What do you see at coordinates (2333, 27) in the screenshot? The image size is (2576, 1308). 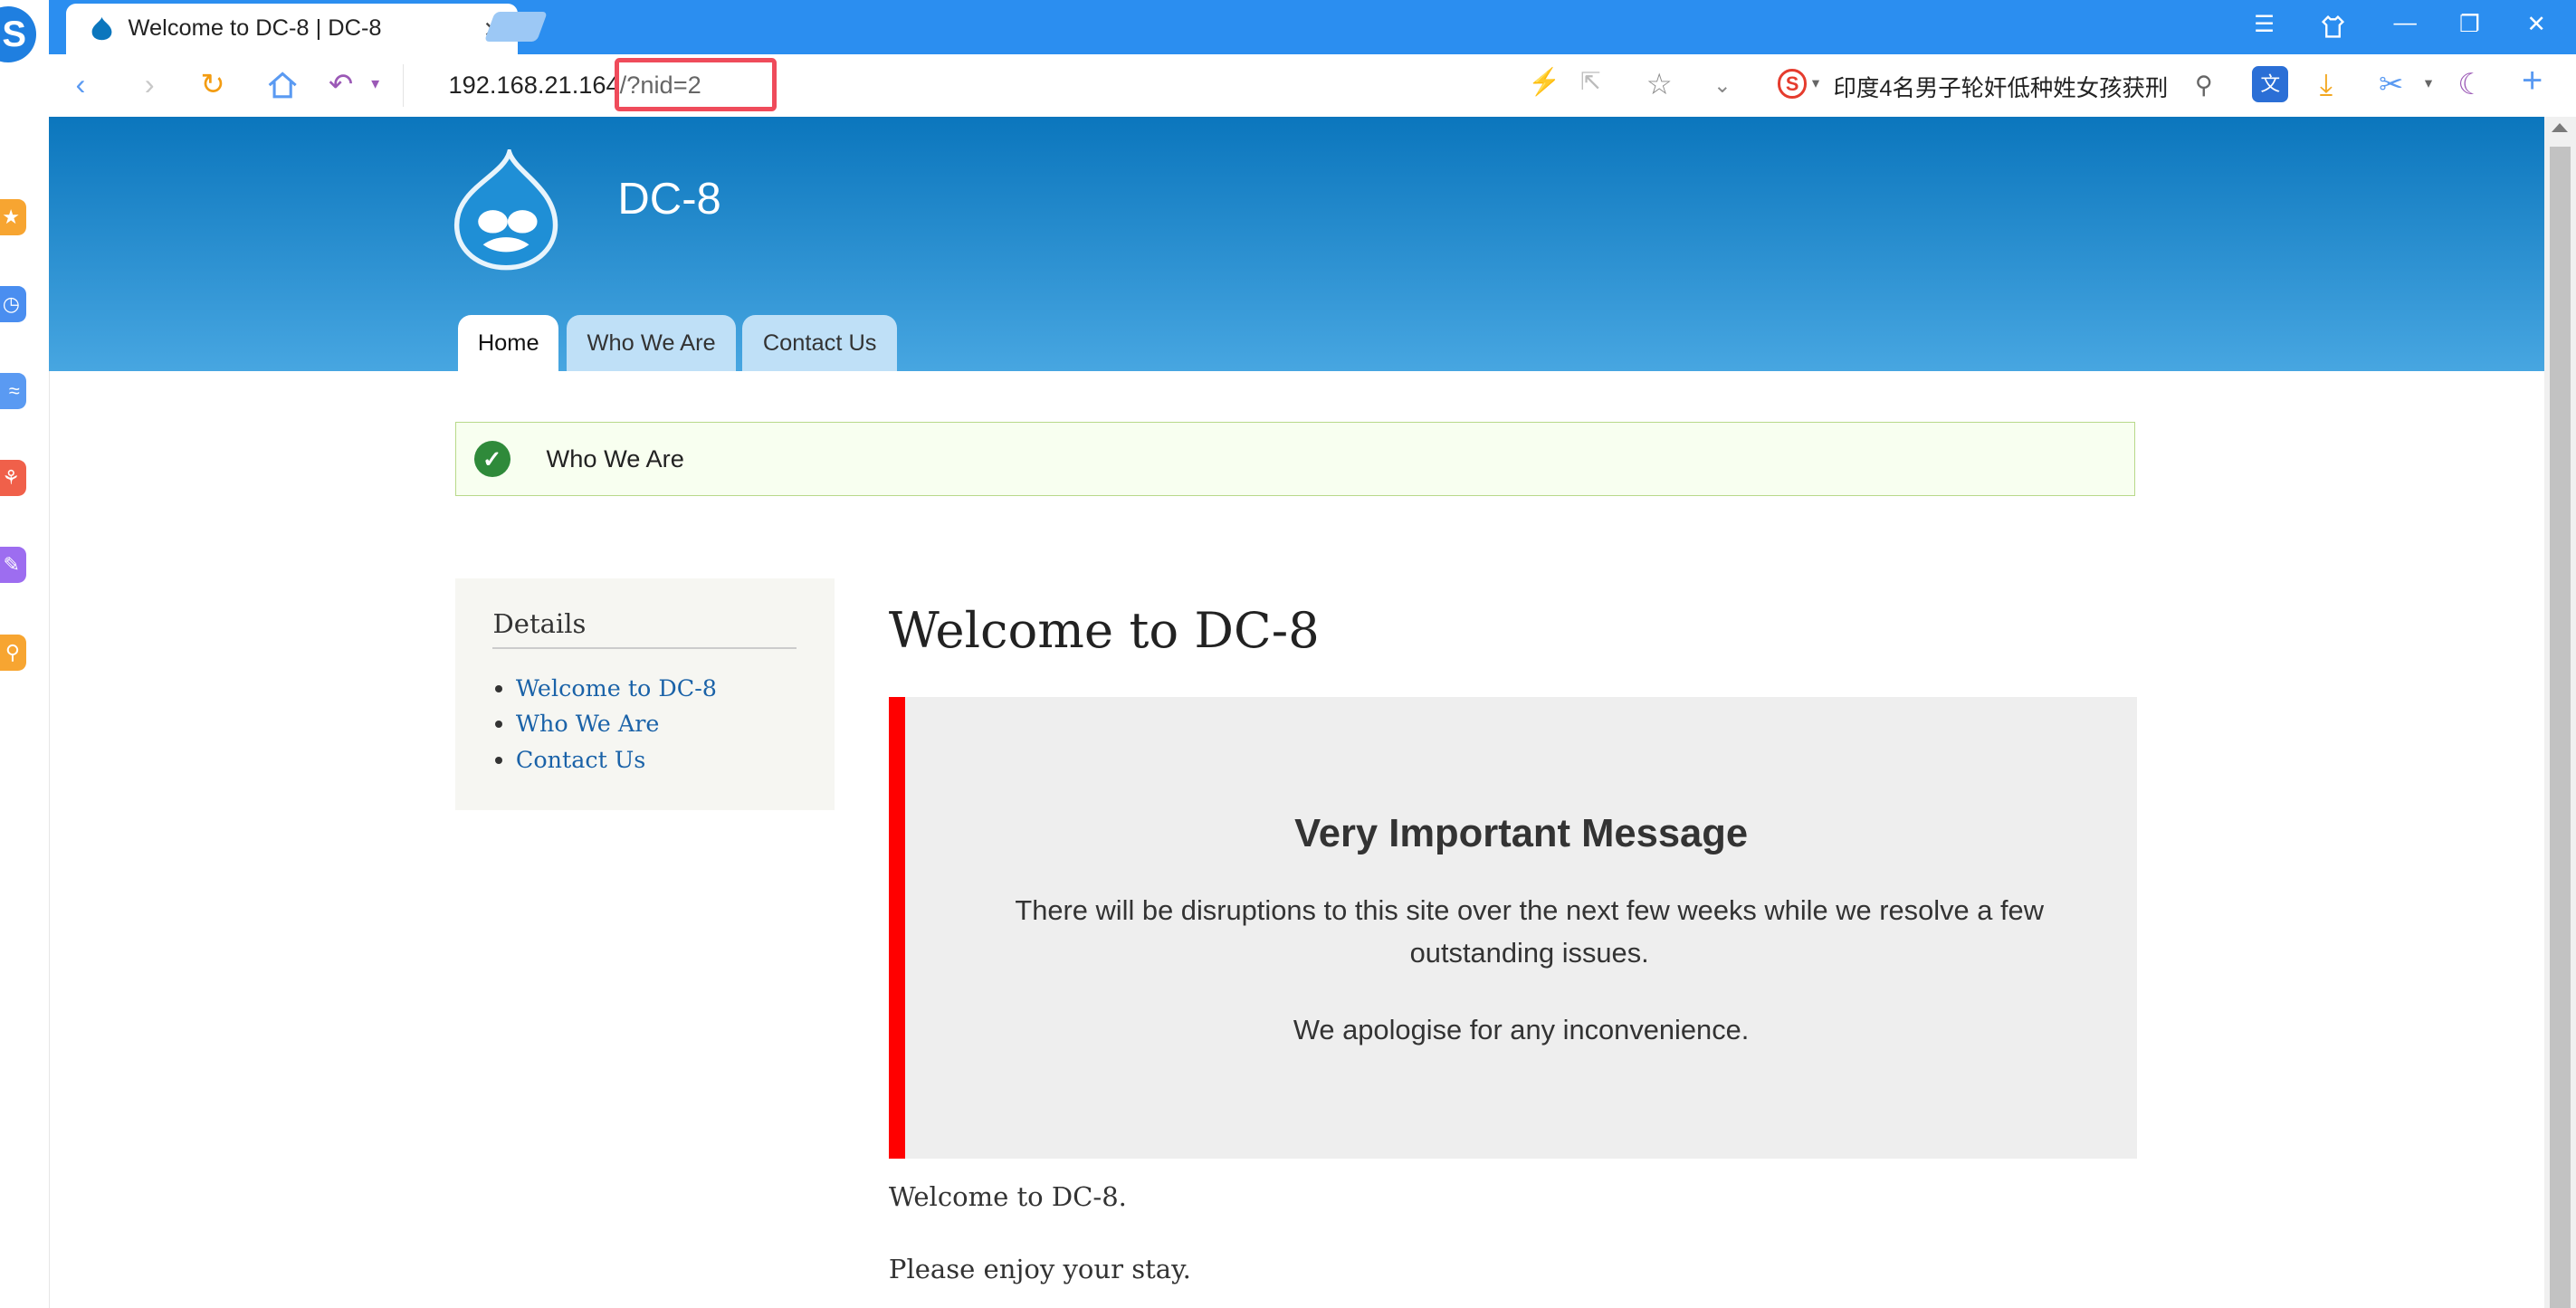 I see `skin-icon` at bounding box center [2333, 27].